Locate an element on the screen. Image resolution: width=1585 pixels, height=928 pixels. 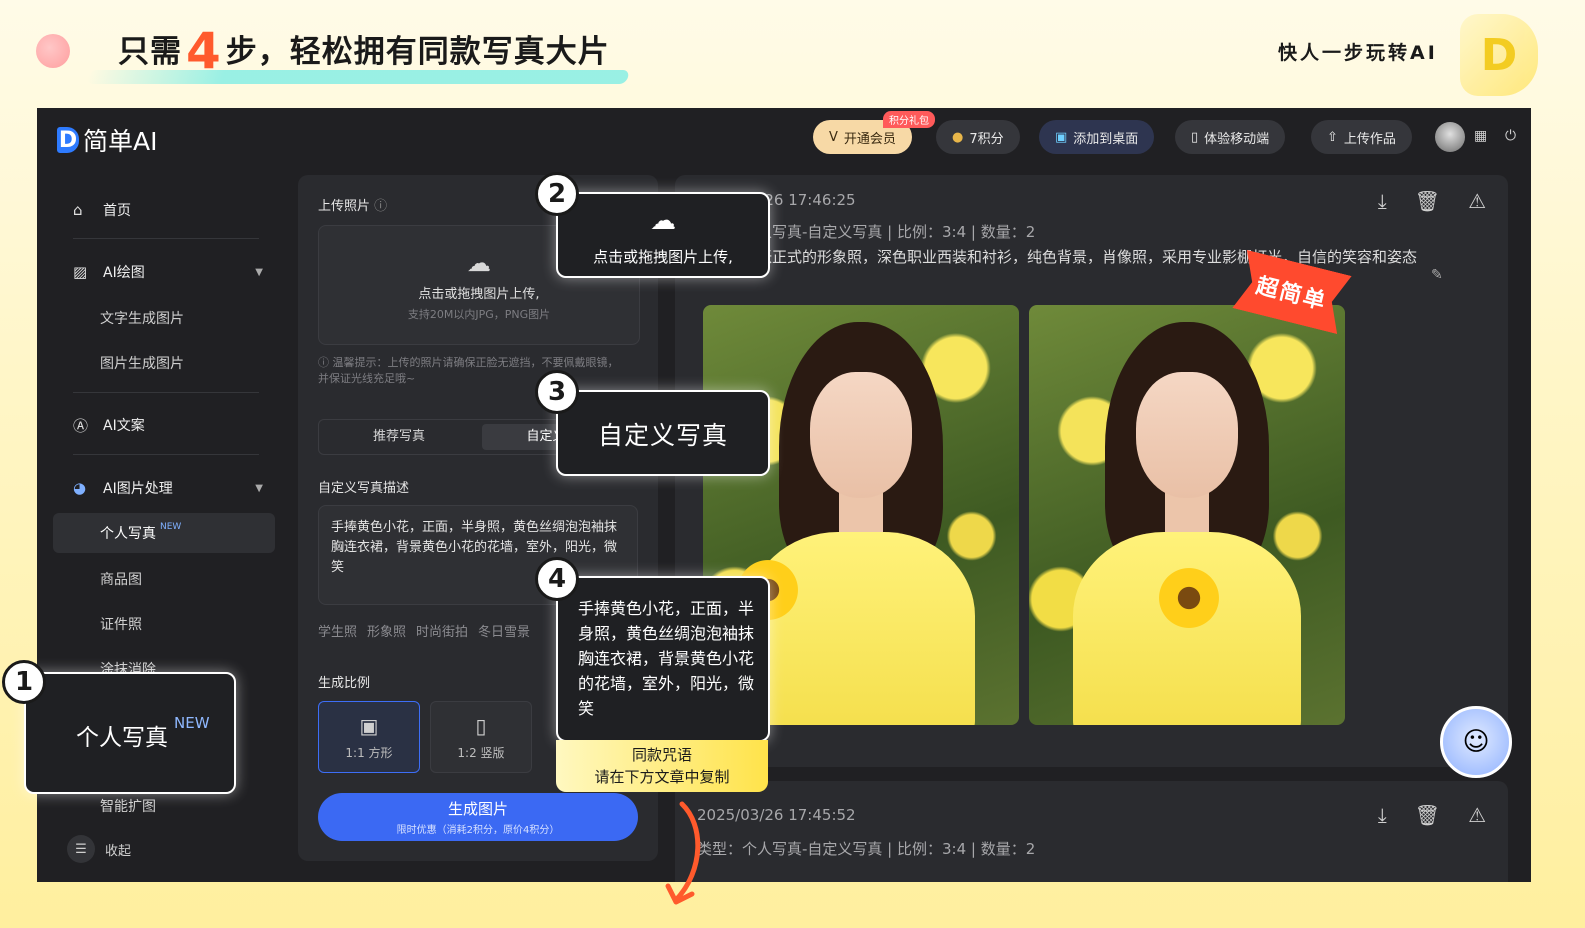
tab-recommended: 推荐写真 is located at coordinates (399, 437).